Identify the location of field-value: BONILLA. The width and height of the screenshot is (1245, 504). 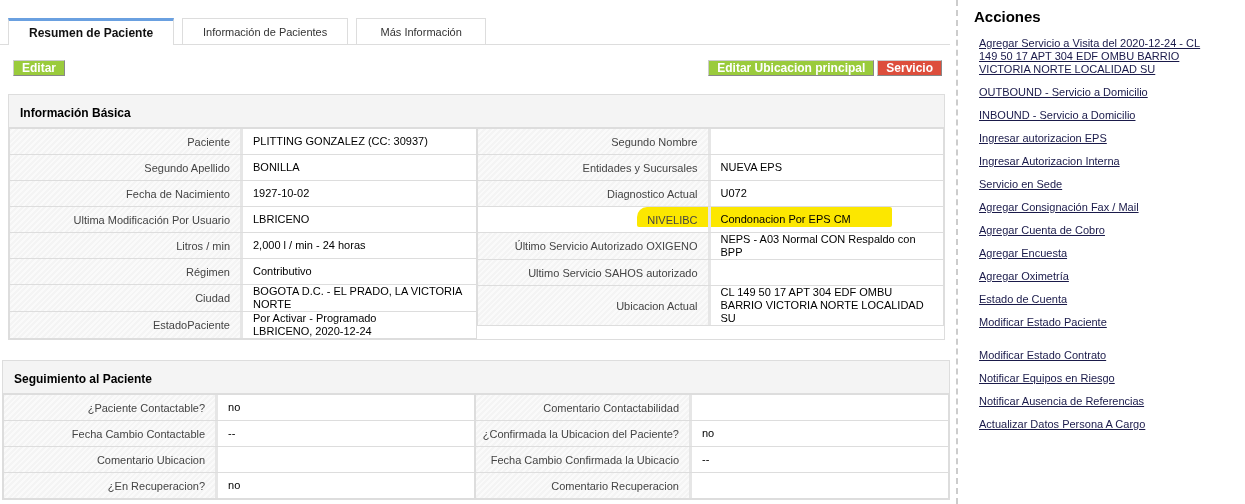
(276, 167).